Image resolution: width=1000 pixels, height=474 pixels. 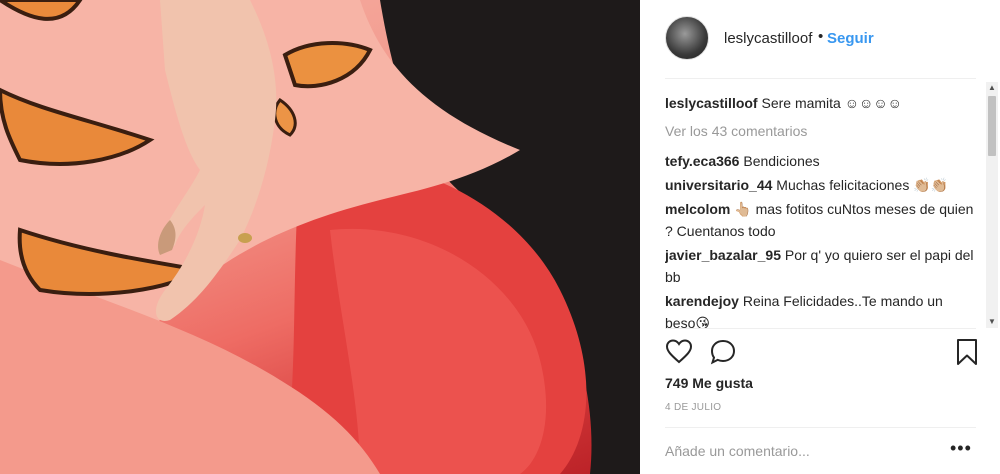 What do you see at coordinates (723, 352) in the screenshot?
I see `comment-icon` at bounding box center [723, 352].